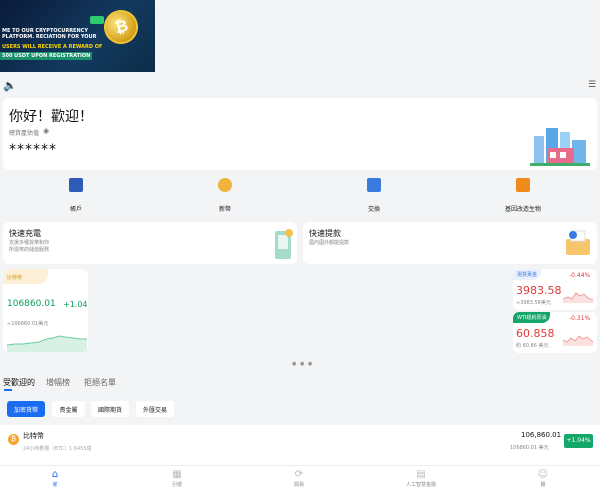 This screenshot has height=490, width=600. Describe the element at coordinates (29, 243) in the screenshot. I see `deposit-desc-1: 支援多種貨幣和你` at that location.